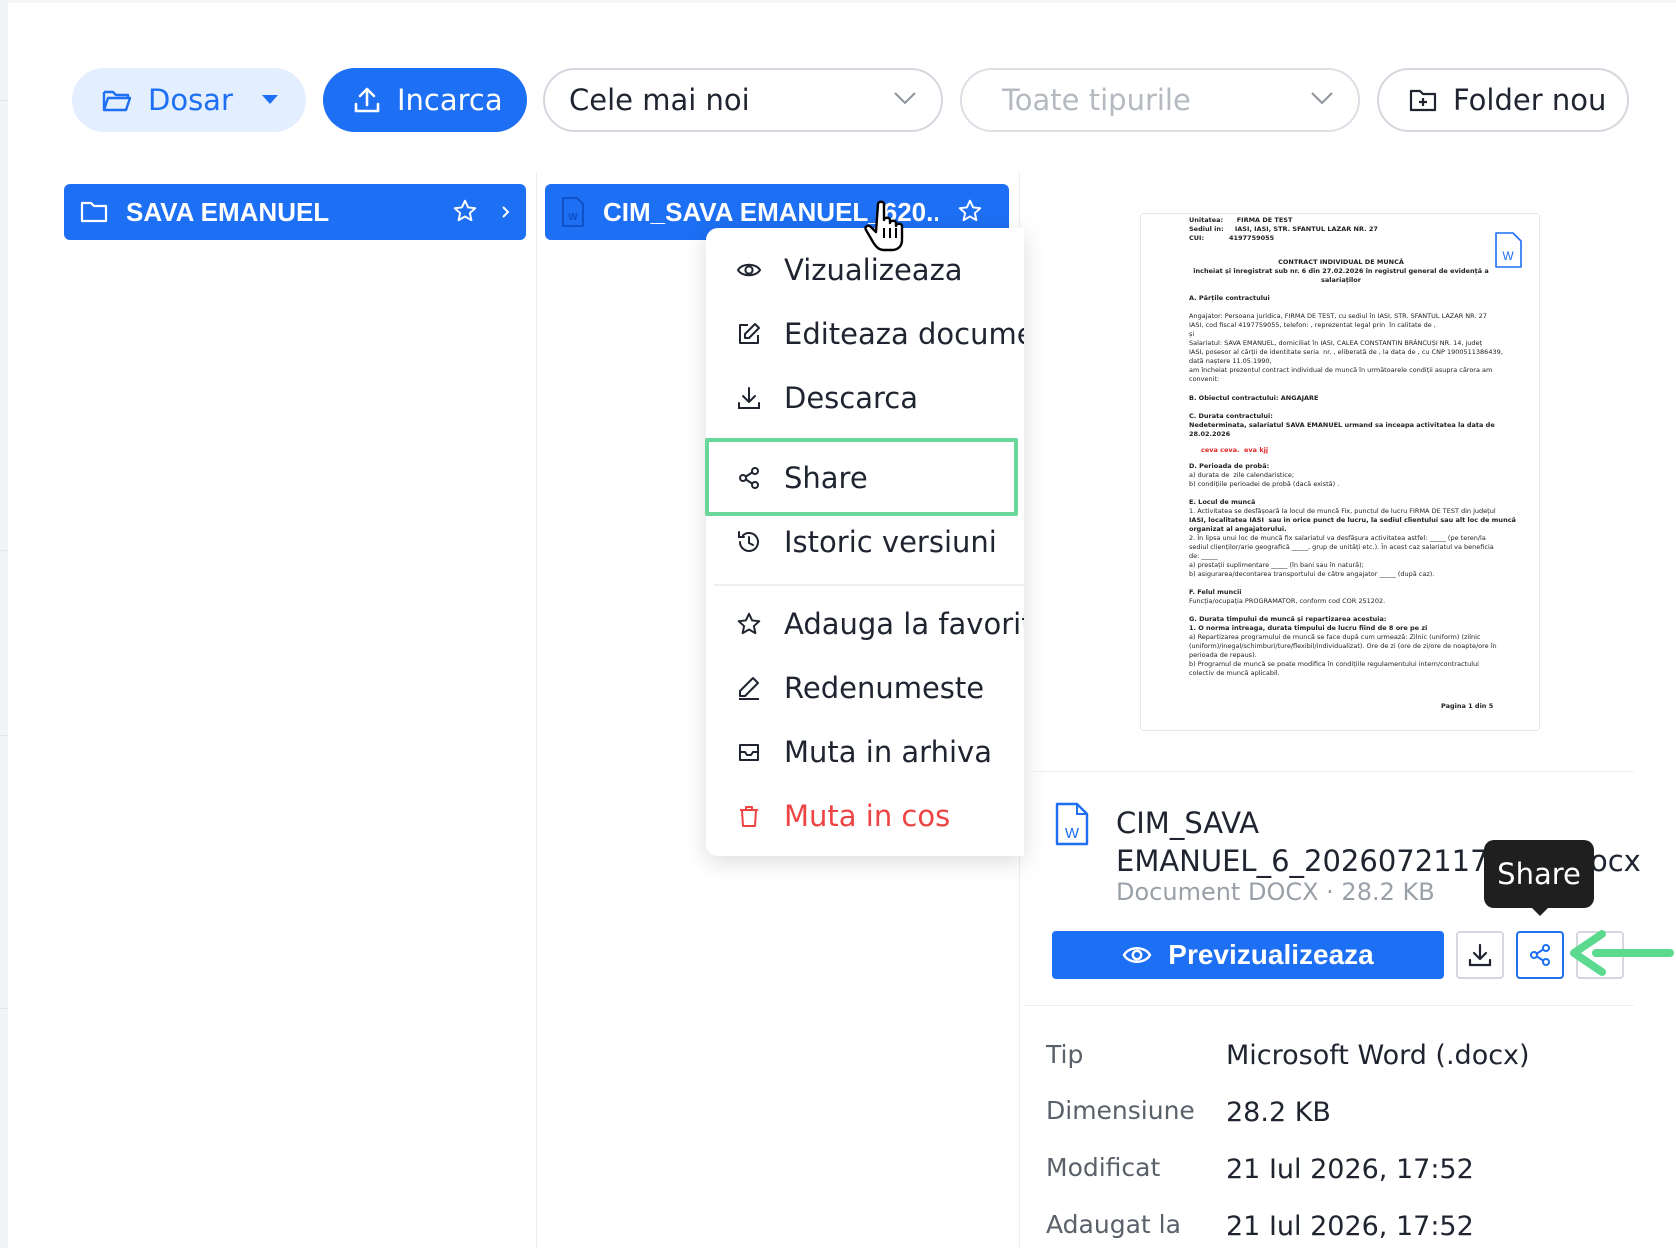 The image size is (1676, 1248). Describe the element at coordinates (1192, 334) in the screenshot. I see `doc-text: și` at that location.